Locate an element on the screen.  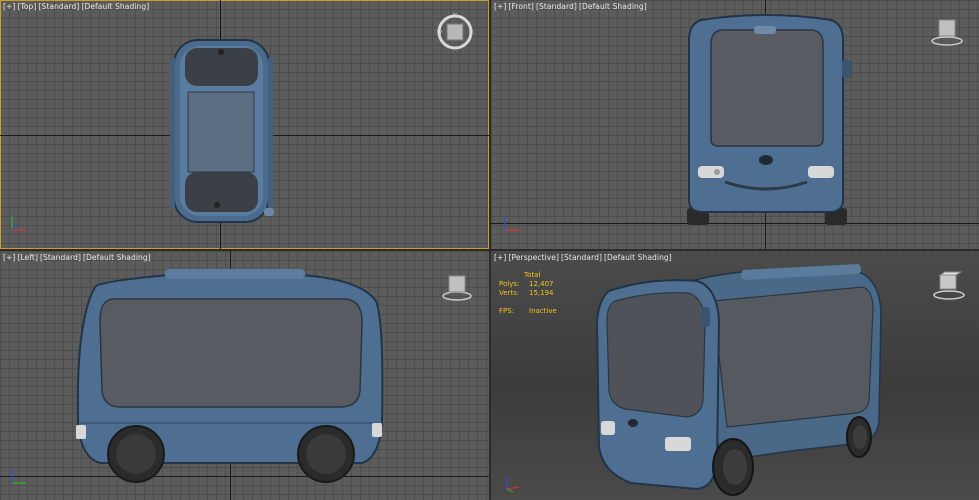
verts-value: 15,194 is located at coordinates (541, 293).